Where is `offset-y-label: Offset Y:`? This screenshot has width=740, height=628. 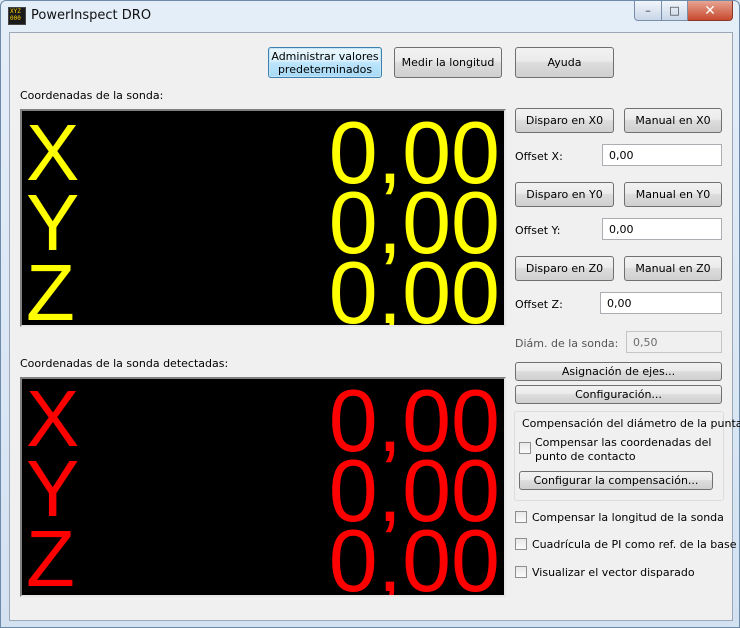
offset-y-label: Offset Y: is located at coordinates (538, 230).